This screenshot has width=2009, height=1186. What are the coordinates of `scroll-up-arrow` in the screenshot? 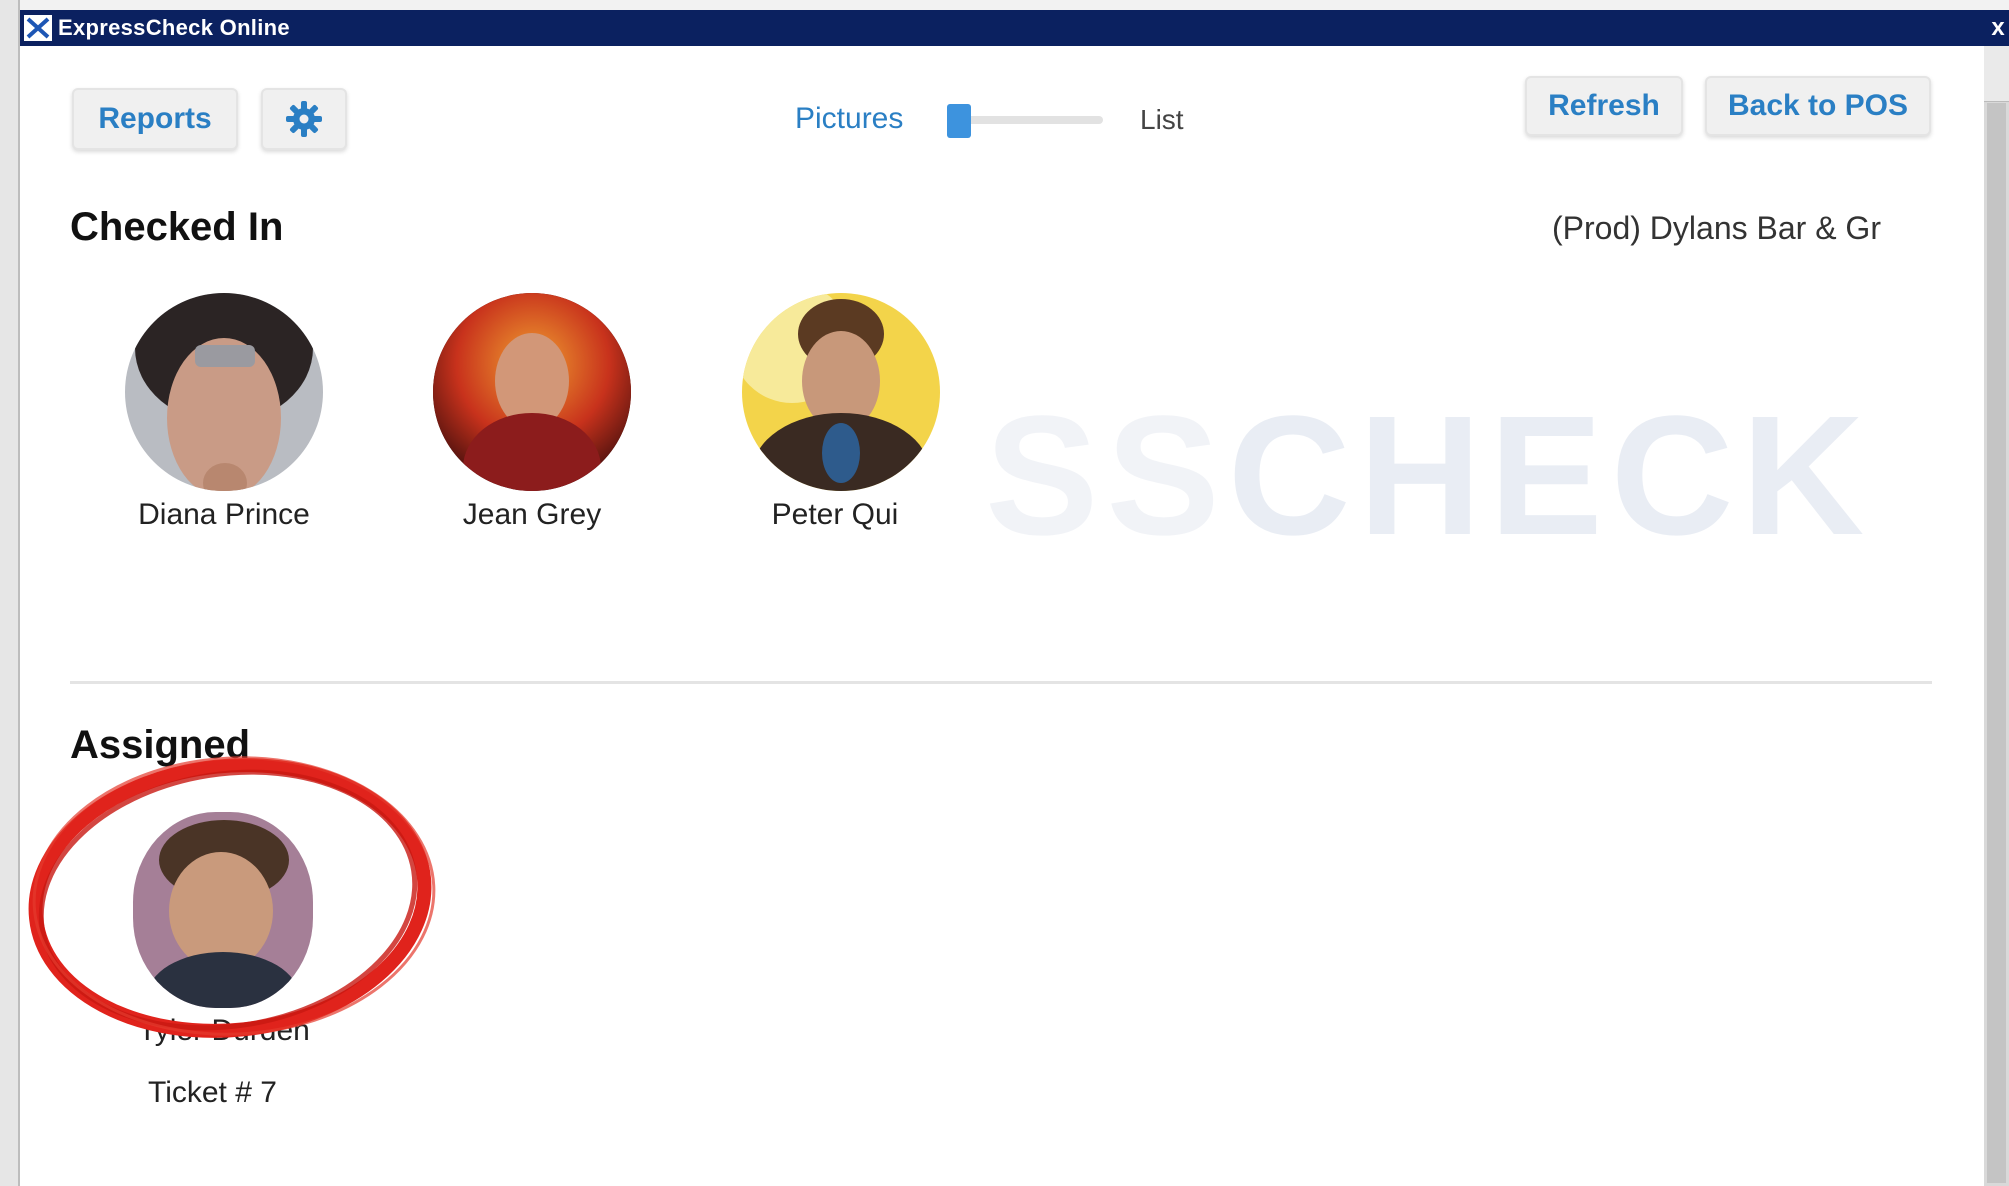 It's located at (1996, 74).